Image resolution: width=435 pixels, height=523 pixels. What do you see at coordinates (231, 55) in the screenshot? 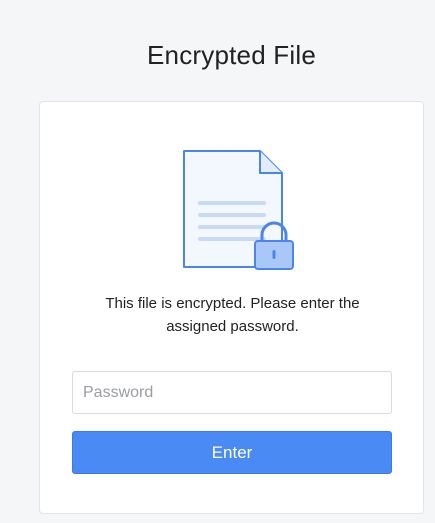
I see `page-title: Encrypted File` at bounding box center [231, 55].